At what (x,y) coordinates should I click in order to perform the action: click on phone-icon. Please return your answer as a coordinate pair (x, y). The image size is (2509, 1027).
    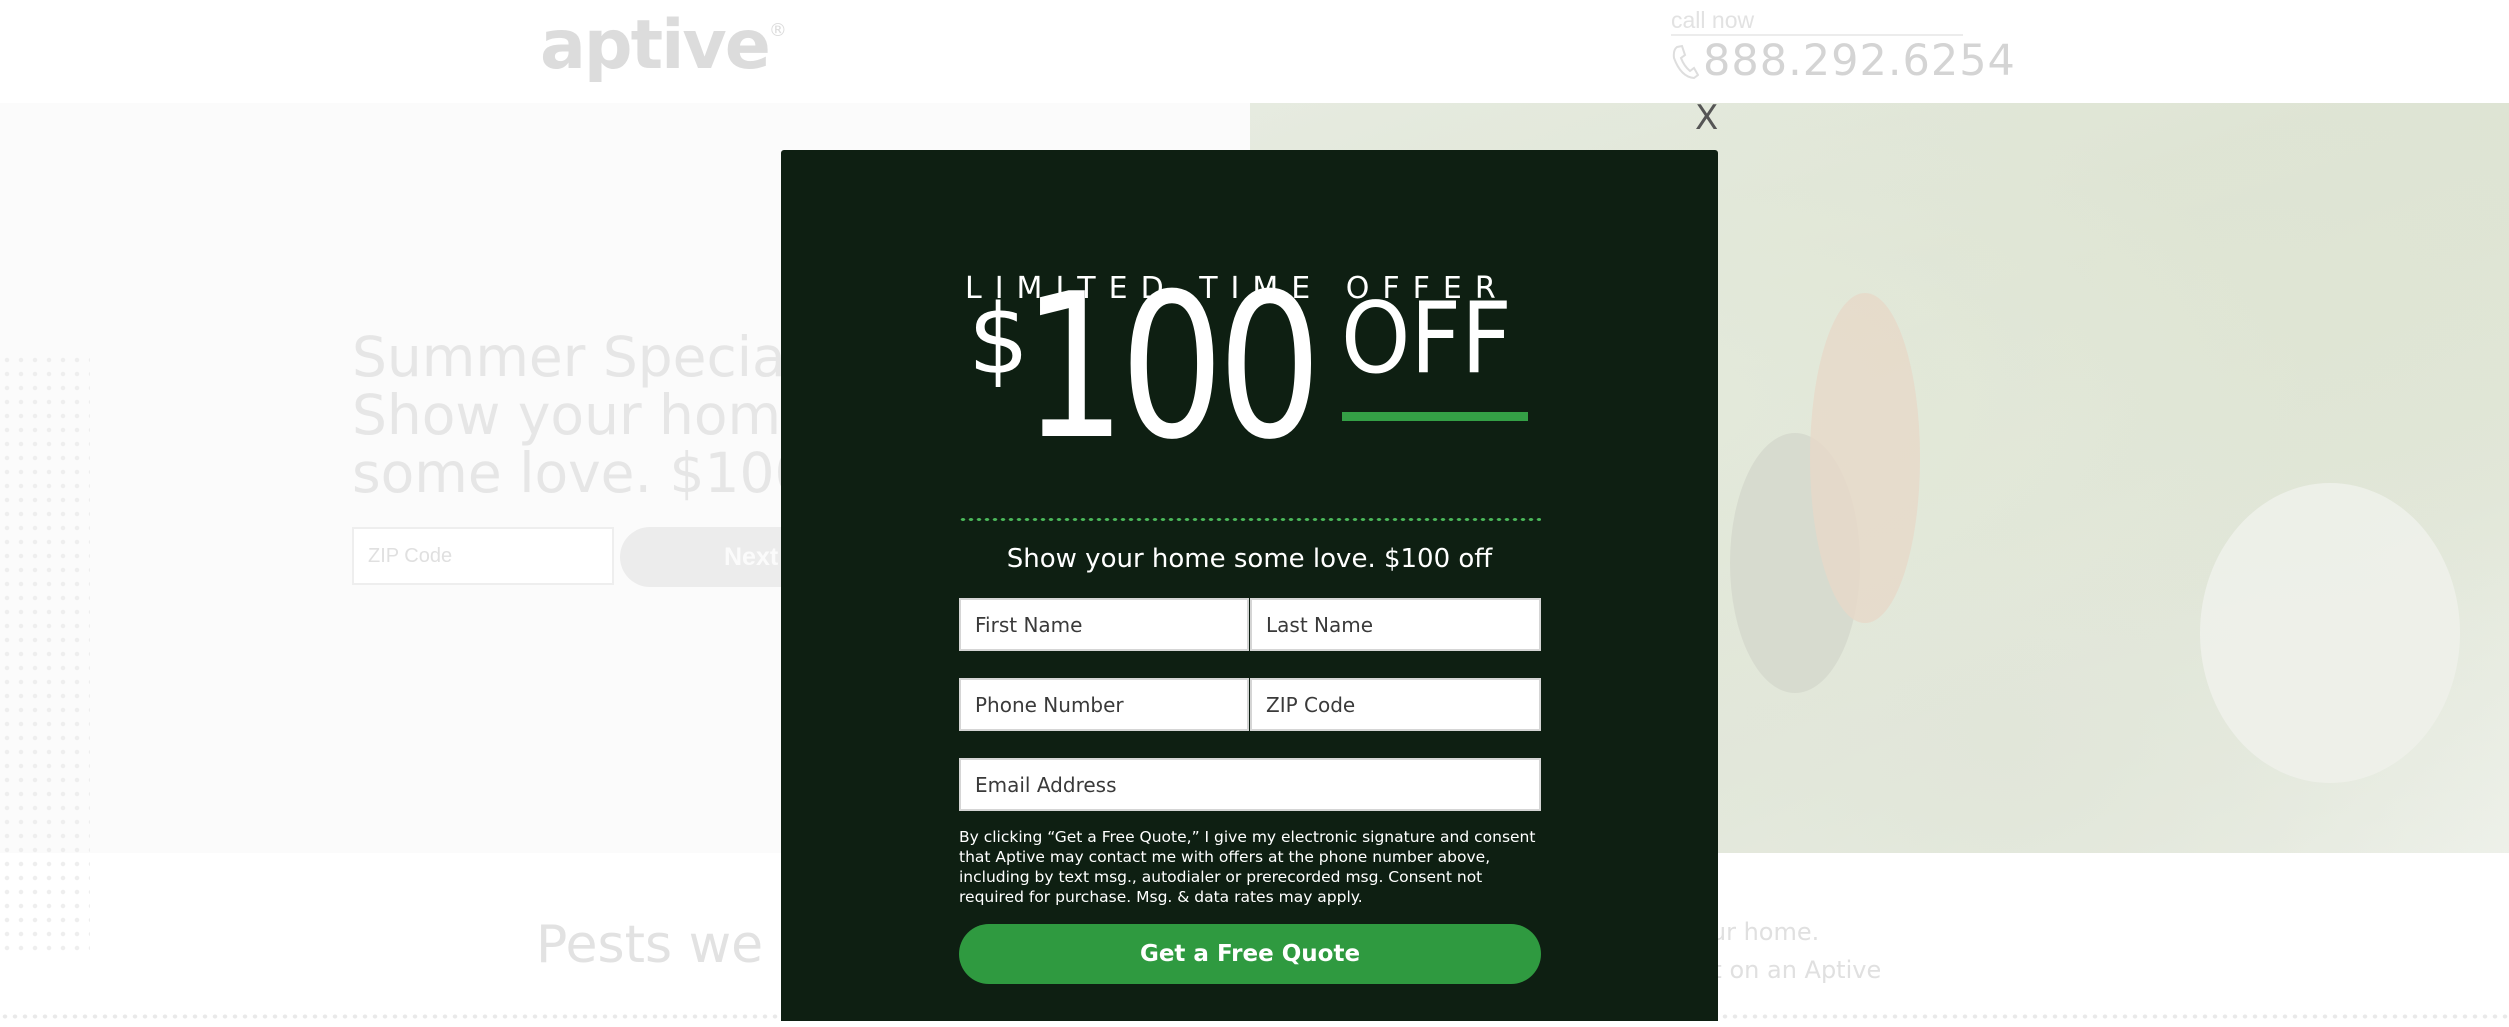
    Looking at the image, I should click on (1685, 62).